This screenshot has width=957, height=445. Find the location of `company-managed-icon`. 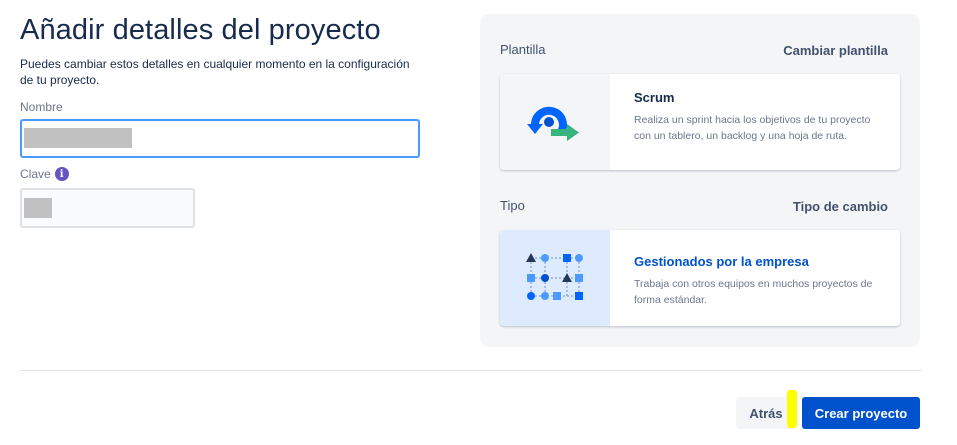

company-managed-icon is located at coordinates (555, 278).